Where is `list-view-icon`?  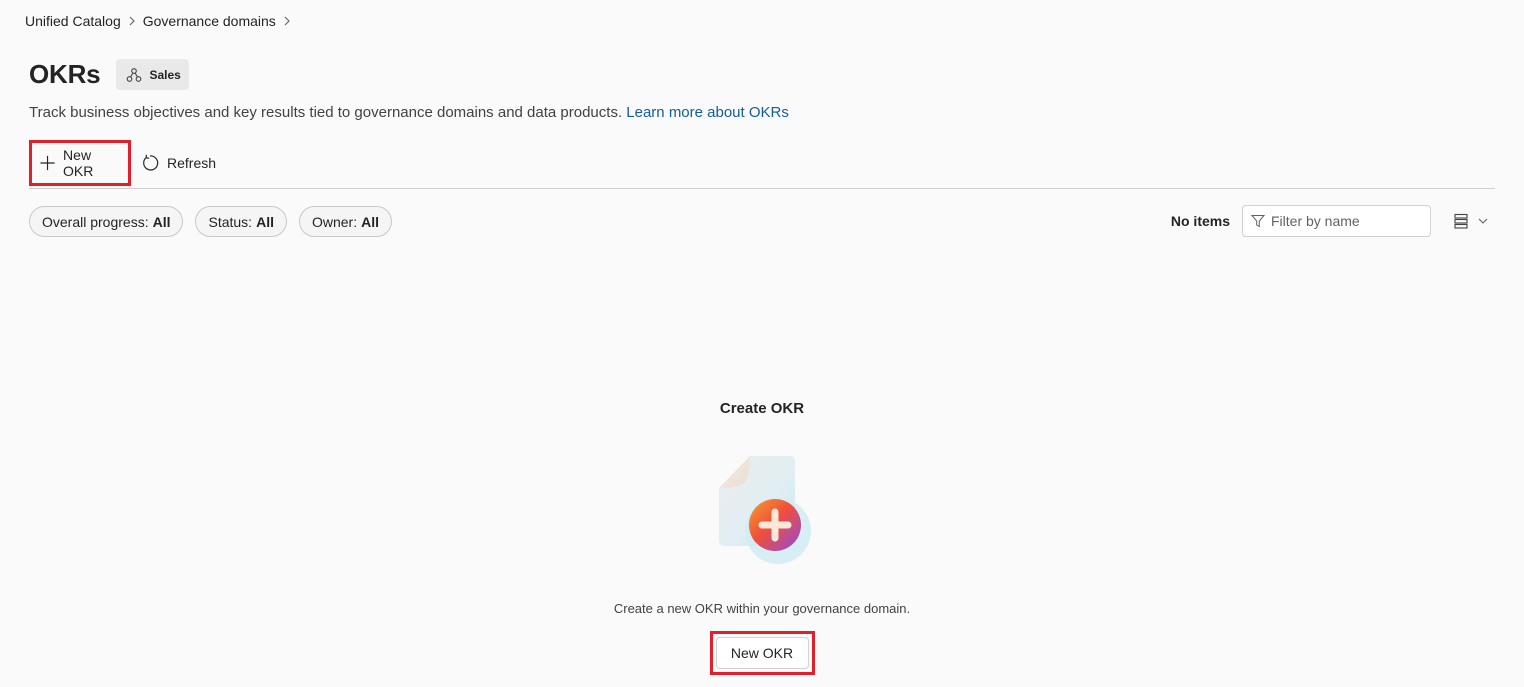
list-view-icon is located at coordinates (1461, 221).